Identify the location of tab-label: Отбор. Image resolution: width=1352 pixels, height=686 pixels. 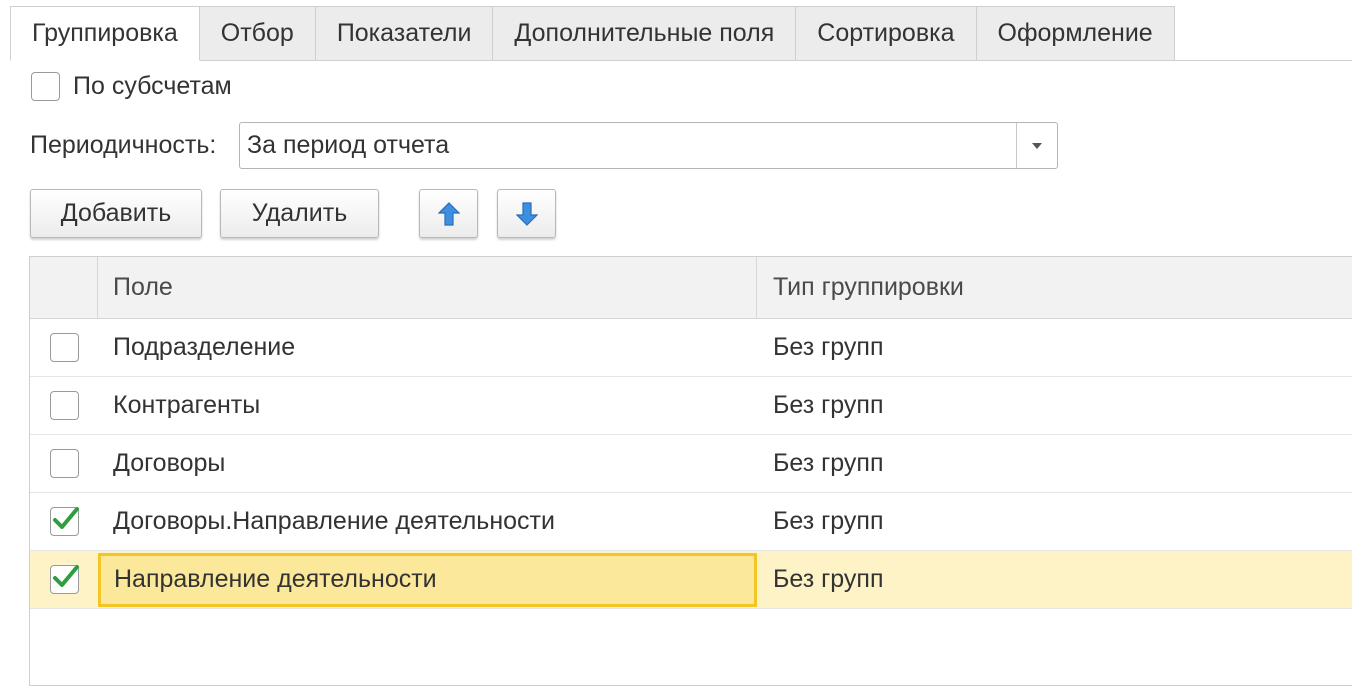
(257, 33).